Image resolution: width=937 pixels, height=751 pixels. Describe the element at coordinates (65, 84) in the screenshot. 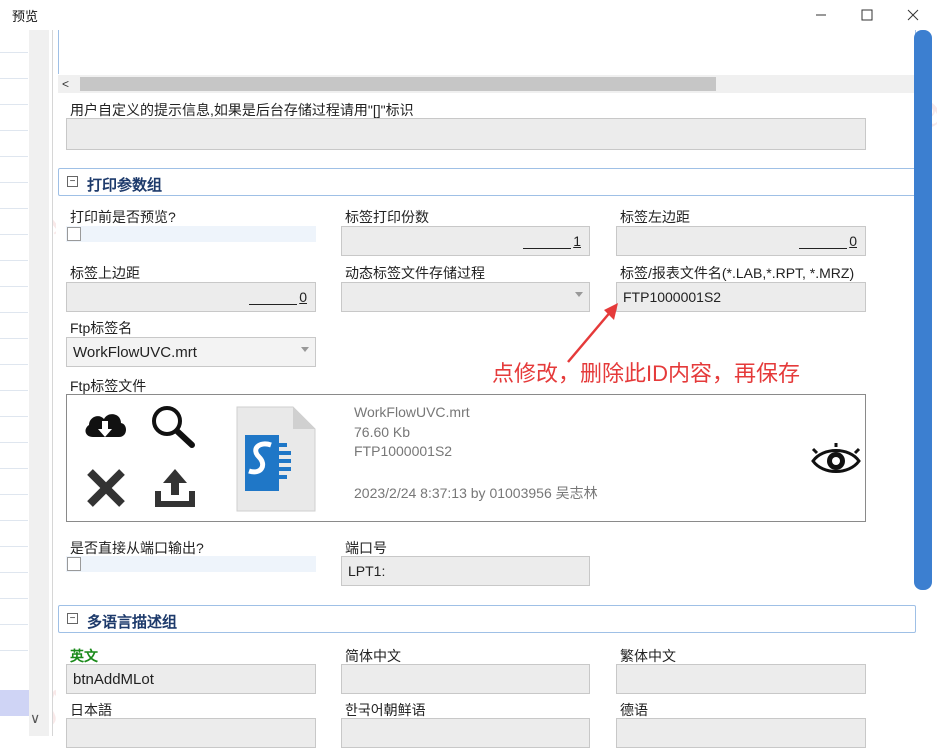

I see `scroll-left-icon: <` at that location.